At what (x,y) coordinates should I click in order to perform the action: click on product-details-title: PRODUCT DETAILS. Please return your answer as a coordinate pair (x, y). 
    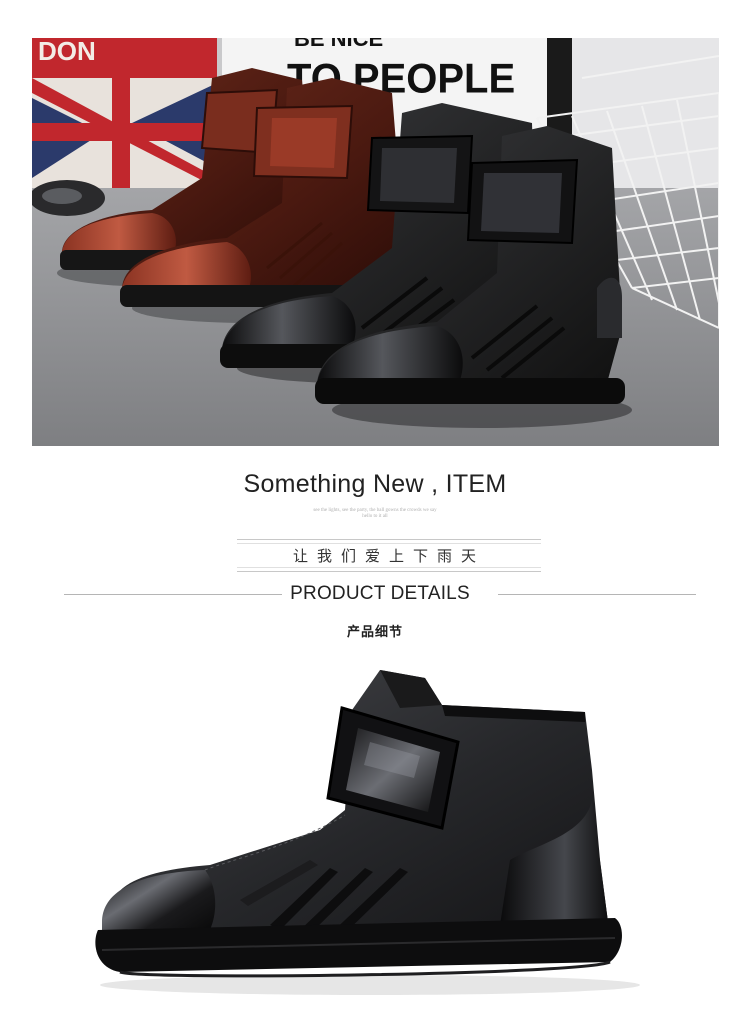
    Looking at the image, I should click on (380, 593).